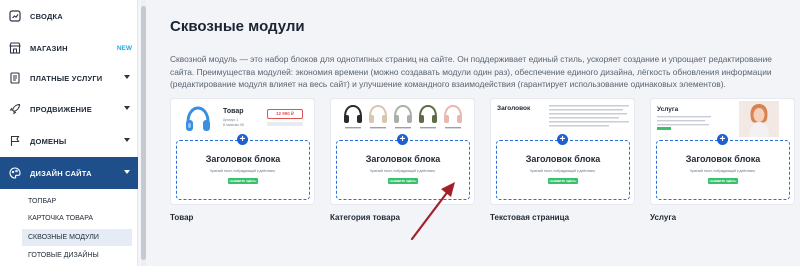 The width and height of the screenshot is (800, 266). Describe the element at coordinates (77, 255) in the screenshot. I see `submenu-item-ready-designs: ГОТОВЫЕ ДИЗАЙНЫ` at that location.